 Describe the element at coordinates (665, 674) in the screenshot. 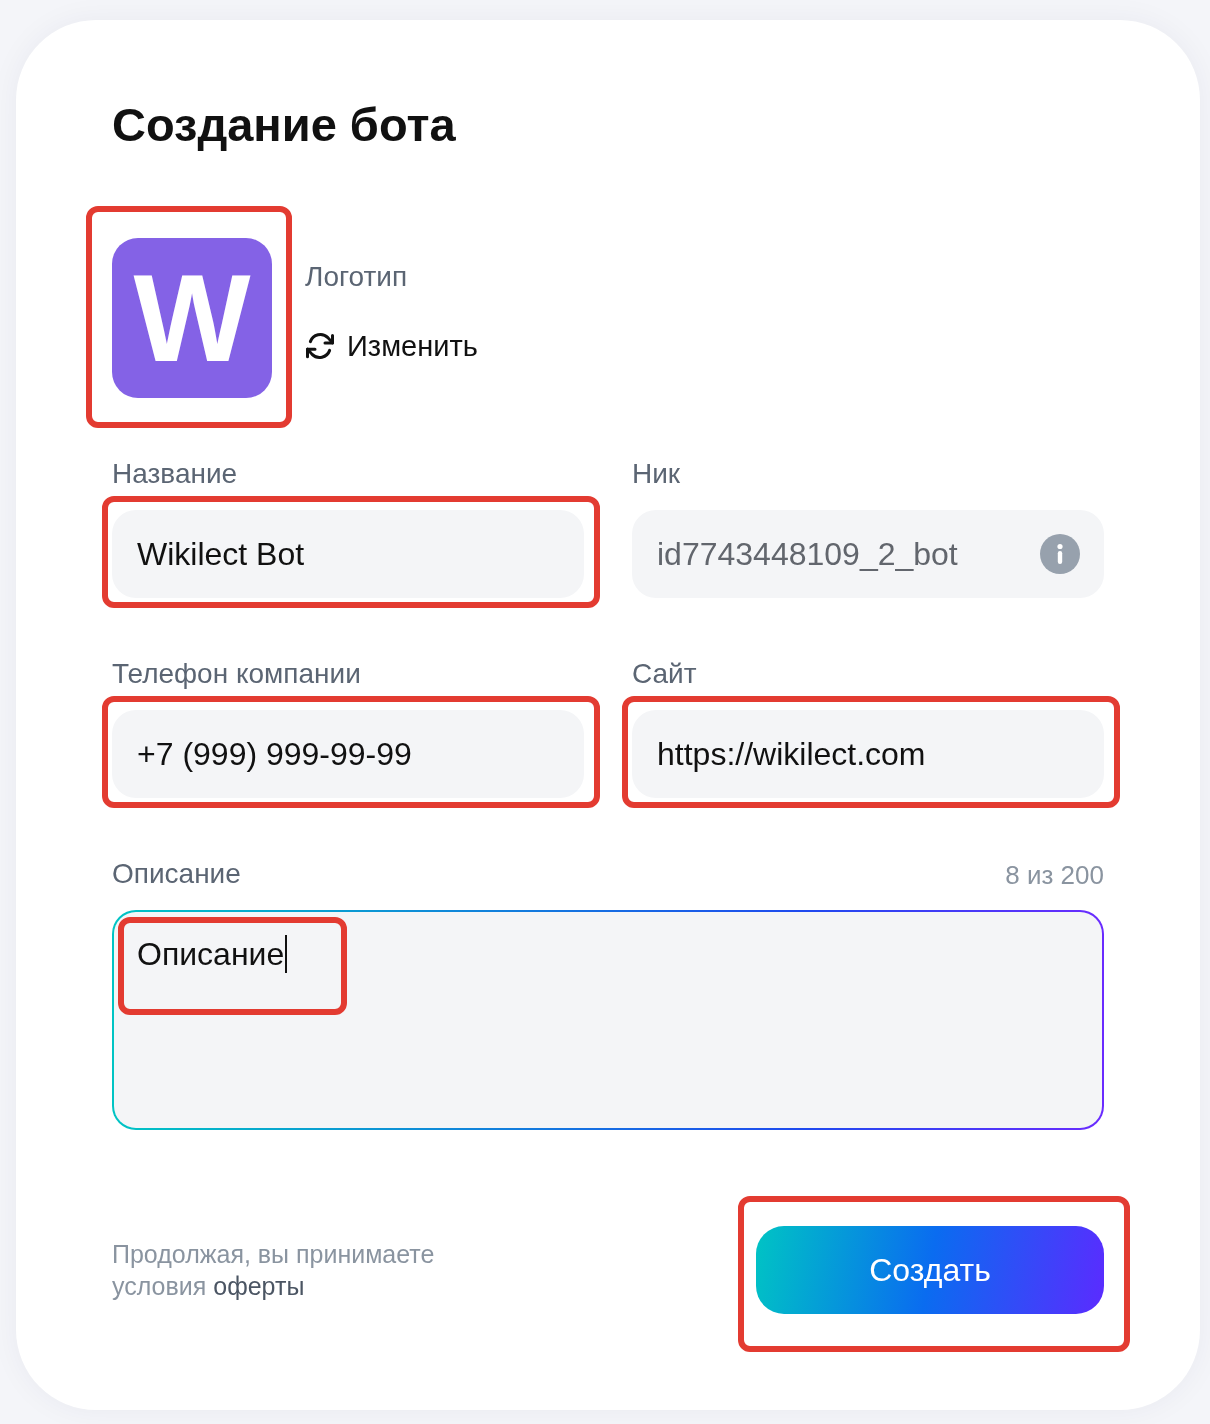

I see `field-label: Сайт` at that location.